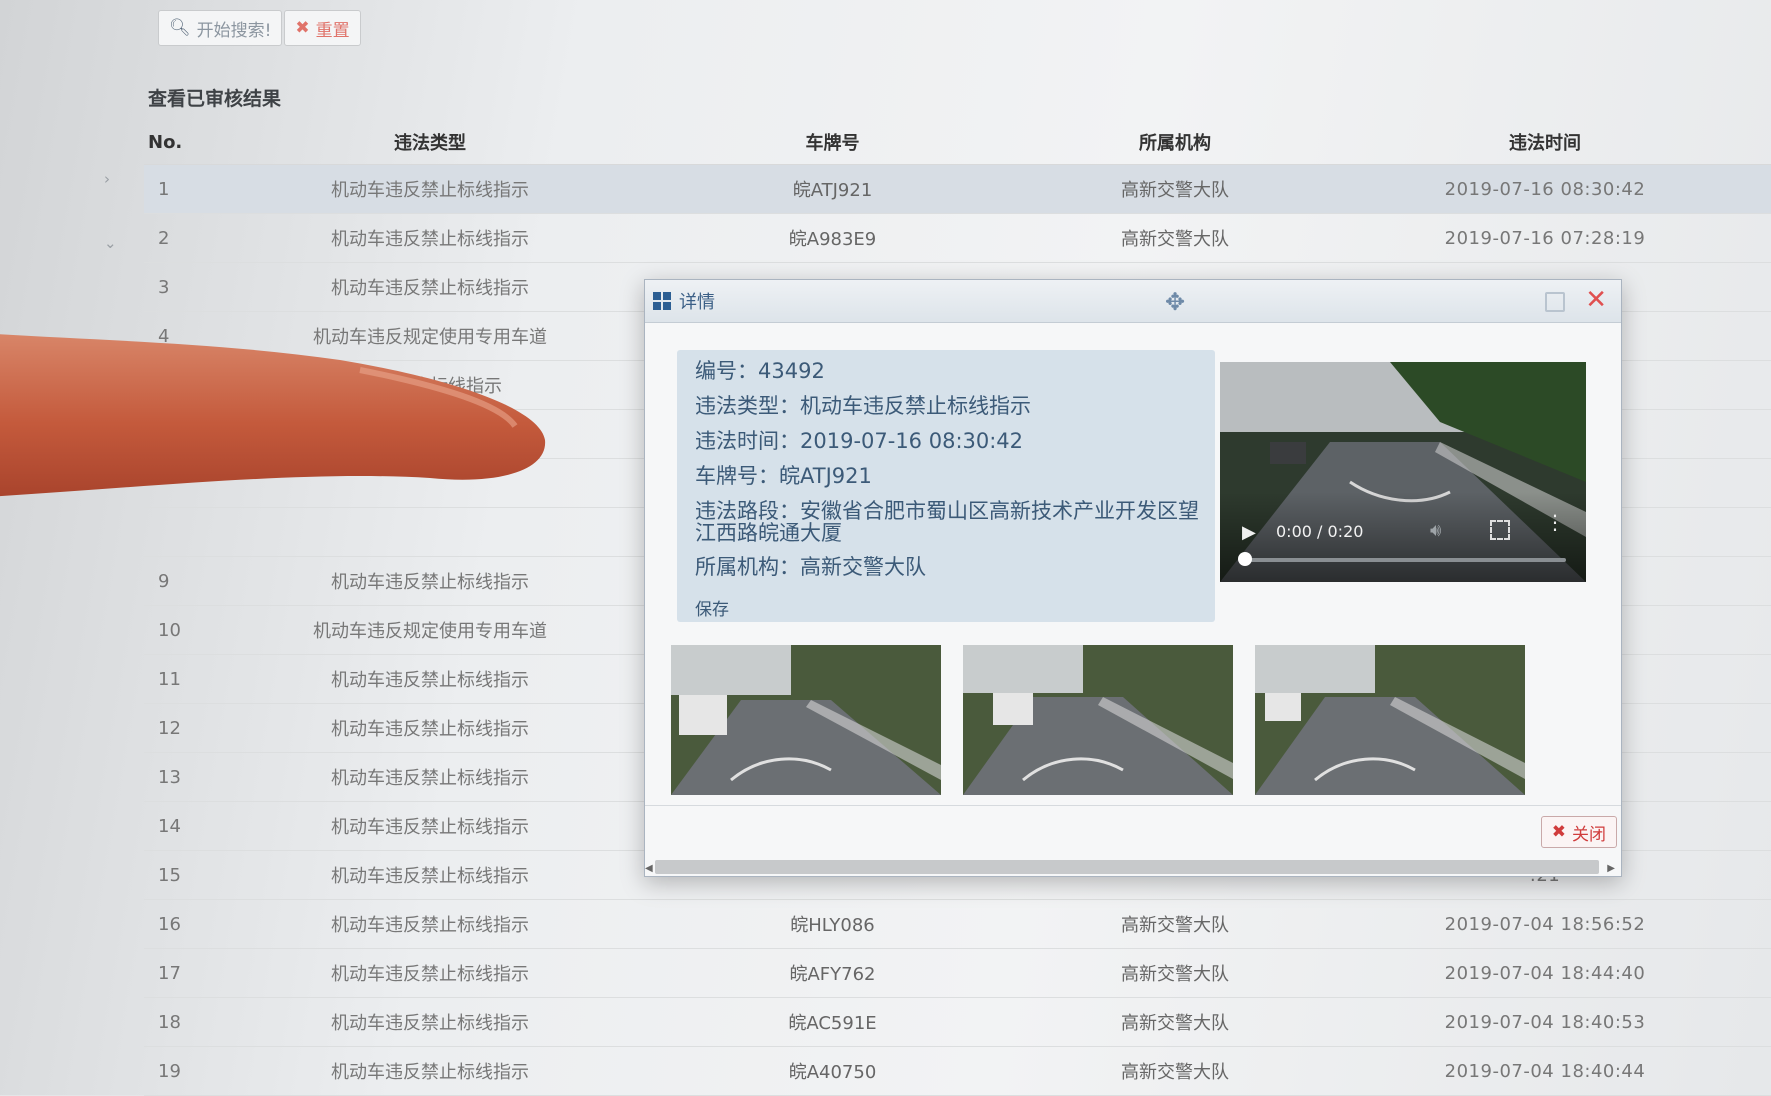  I want to click on search-button: 🔍︎ 开始搜索!, so click(220, 28).